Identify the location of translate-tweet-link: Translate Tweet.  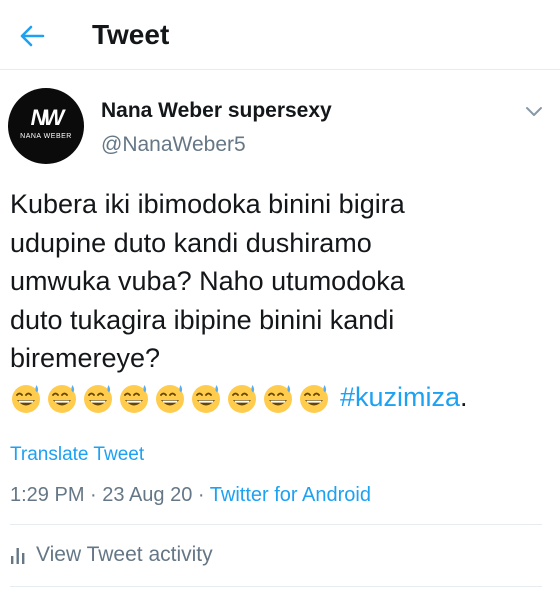
(77, 455).